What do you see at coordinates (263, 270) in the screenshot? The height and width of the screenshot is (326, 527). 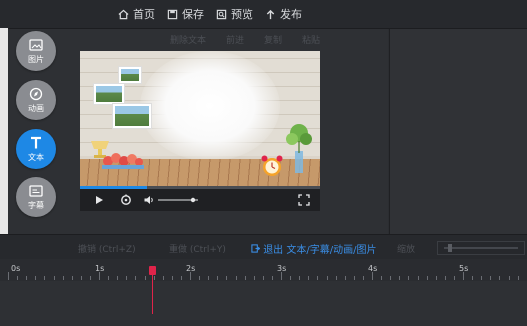 I see `timeline-ruler: 0s 1s 2s 3s 4s 5s` at bounding box center [263, 270].